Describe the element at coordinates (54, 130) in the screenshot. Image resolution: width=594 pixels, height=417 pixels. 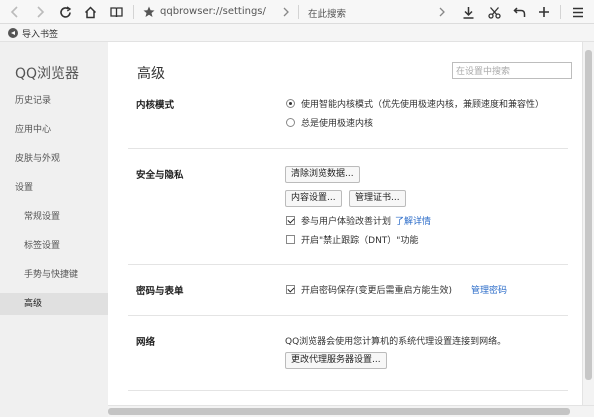
I see `sidebar-item-app-center: 应用中心` at that location.